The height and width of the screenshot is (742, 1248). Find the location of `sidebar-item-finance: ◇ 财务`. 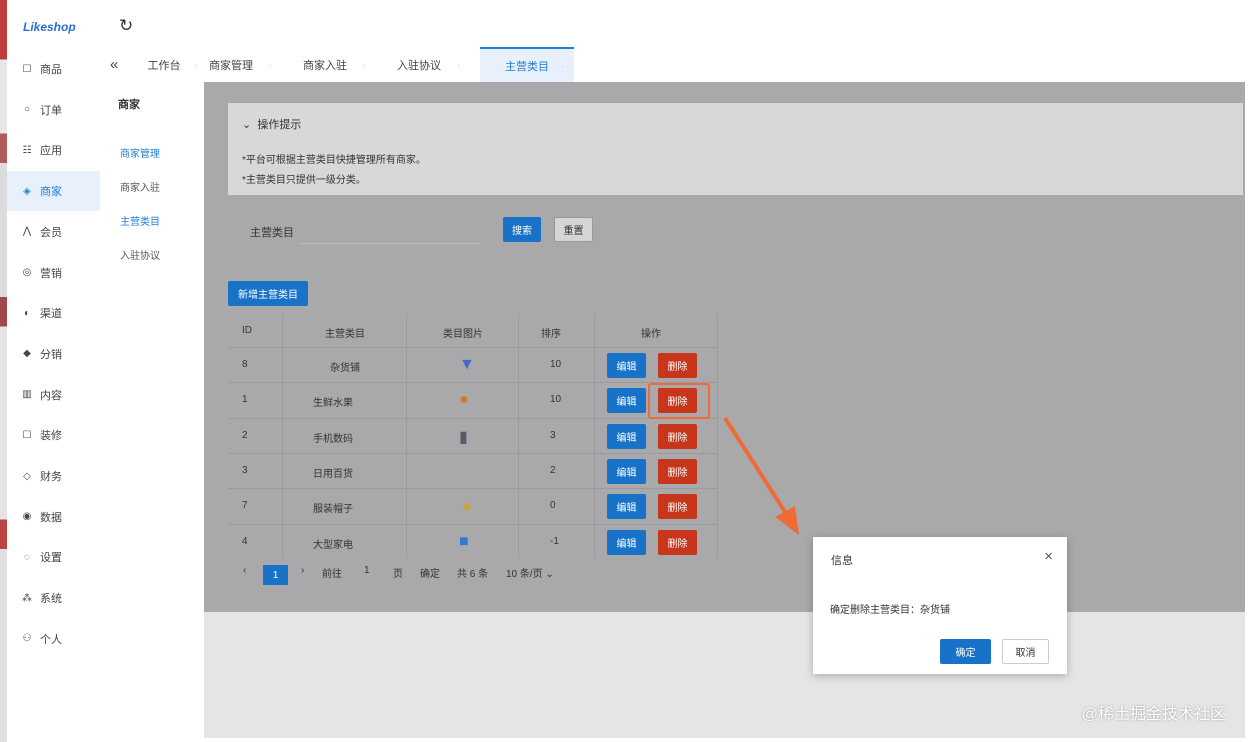

sidebar-item-finance: ◇ 财务 is located at coordinates (53, 476).